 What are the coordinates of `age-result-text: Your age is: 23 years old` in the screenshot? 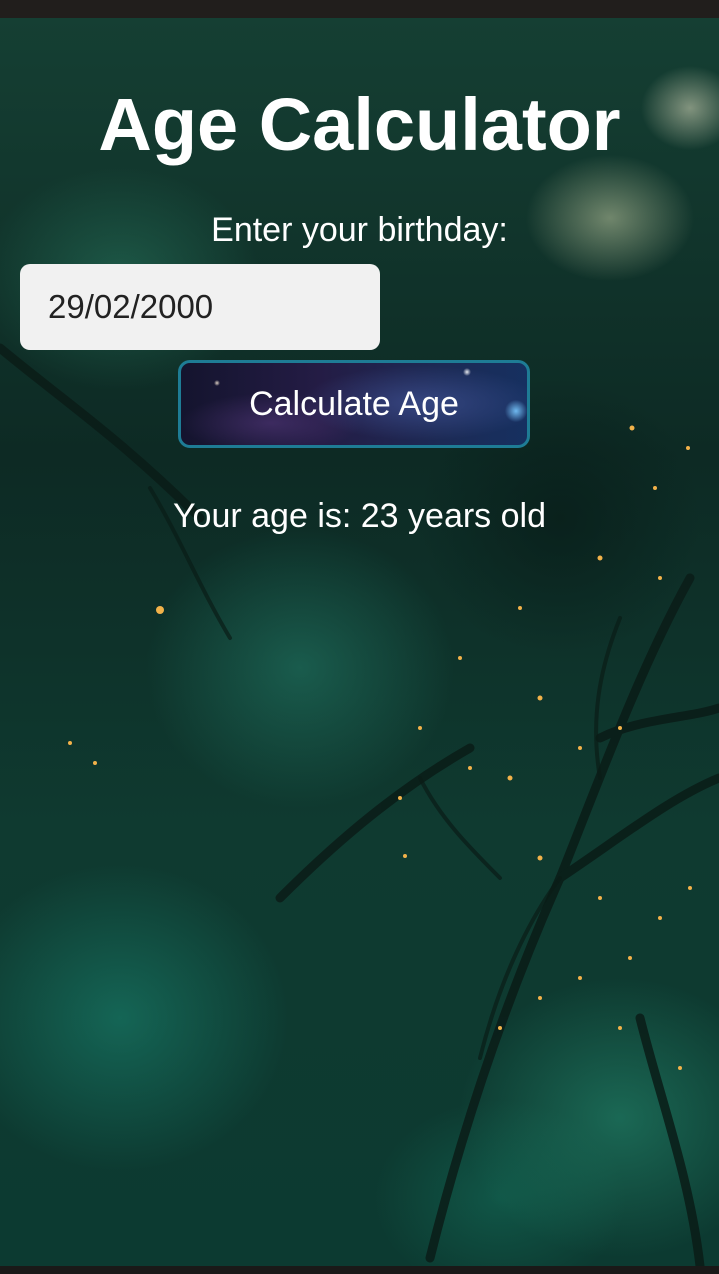 It's located at (359, 516).